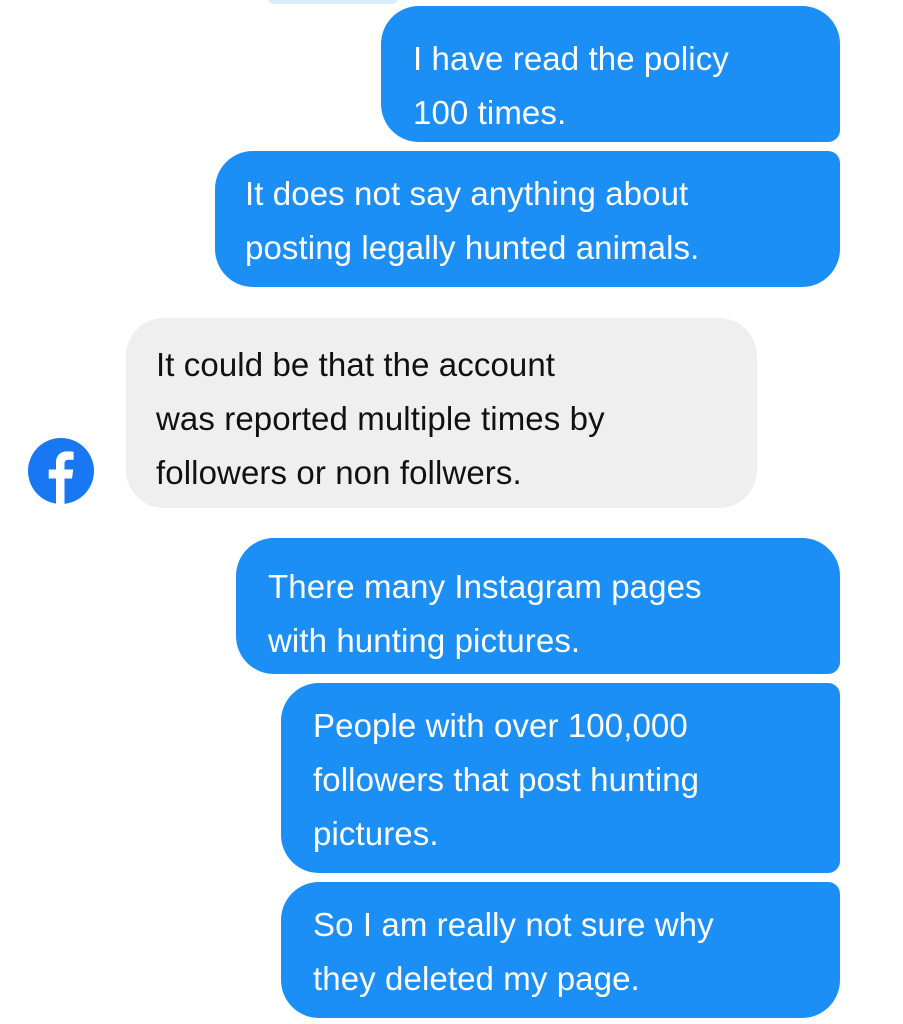  What do you see at coordinates (333, 2) in the screenshot?
I see `previous-message-edge` at bounding box center [333, 2].